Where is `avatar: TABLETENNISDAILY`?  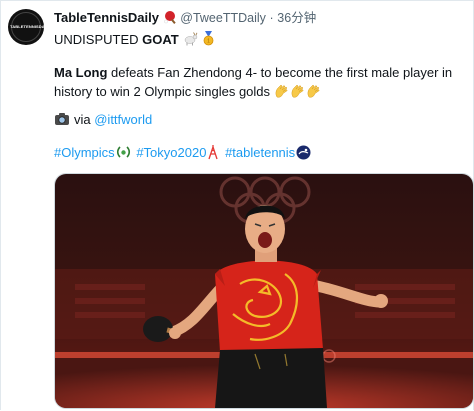 avatar: TABLETENNISDAILY is located at coordinates (26, 27).